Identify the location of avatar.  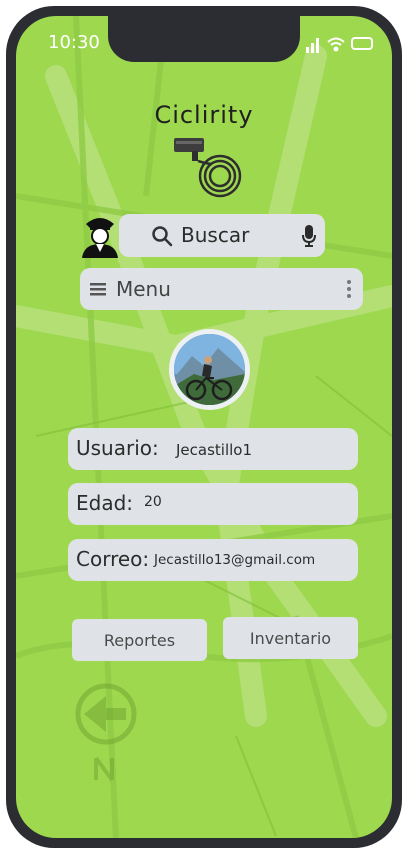
(209, 369).